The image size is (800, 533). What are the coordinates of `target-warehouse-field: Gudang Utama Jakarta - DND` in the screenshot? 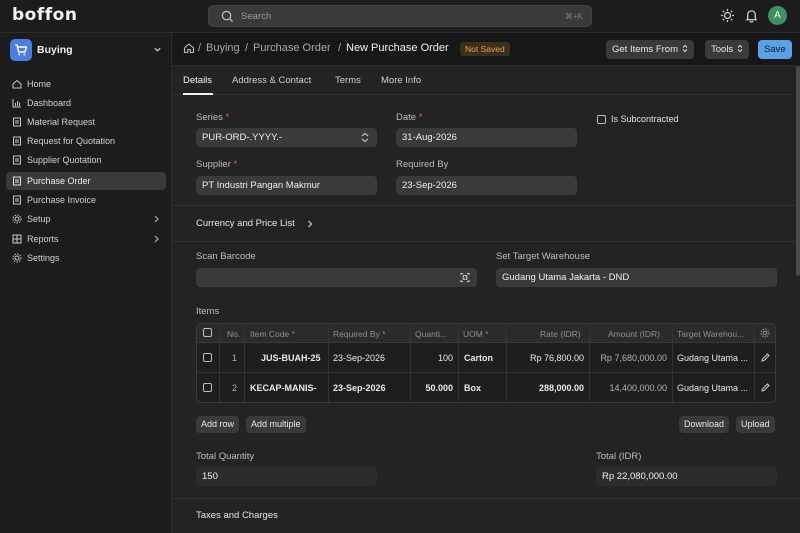 It's located at (636, 277).